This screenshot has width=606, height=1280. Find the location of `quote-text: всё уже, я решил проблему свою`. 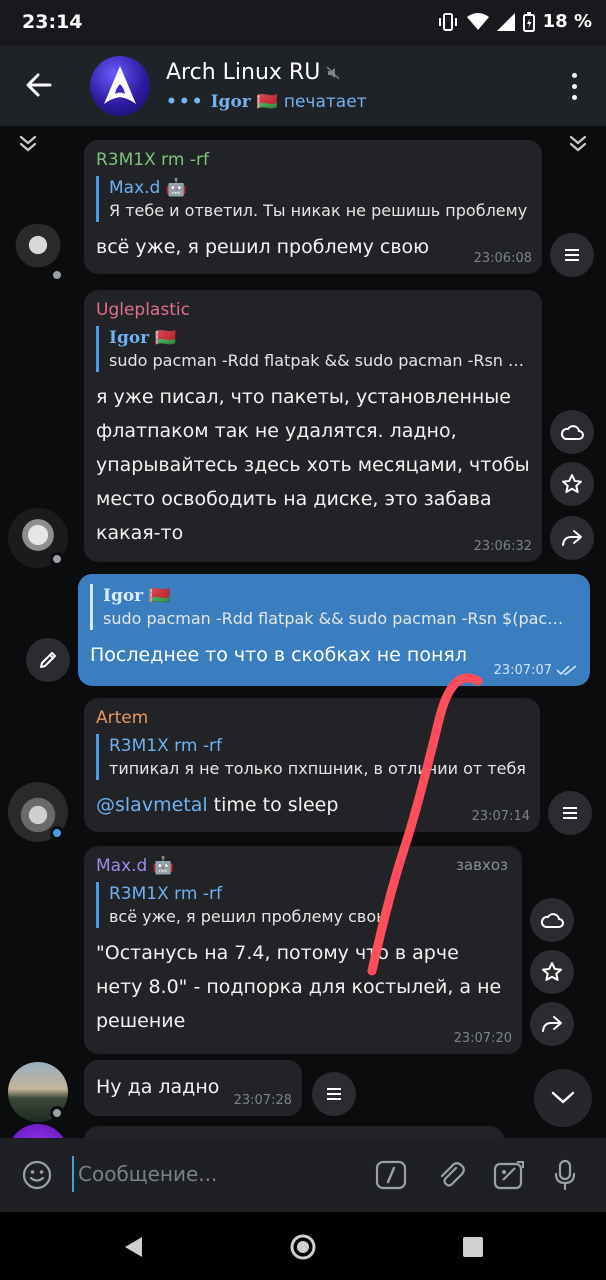

quote-text: всё уже, я решил проблему свою is located at coordinates (249, 916).